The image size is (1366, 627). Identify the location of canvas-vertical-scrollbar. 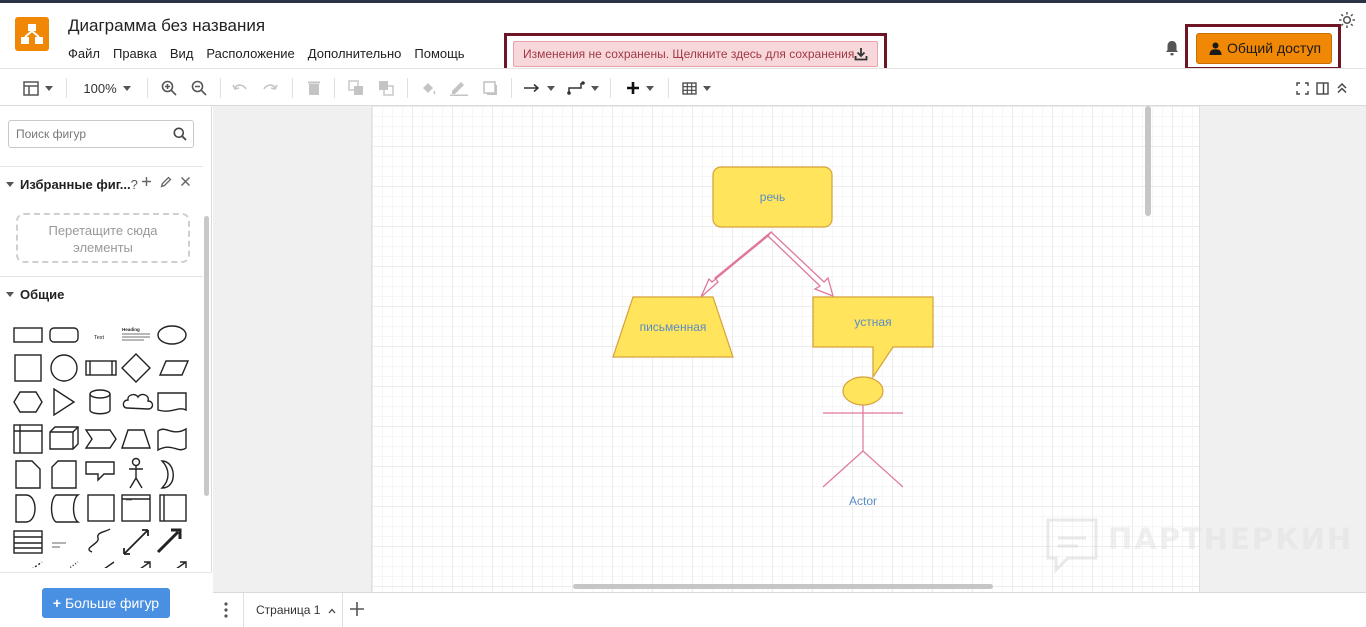
(1148, 161).